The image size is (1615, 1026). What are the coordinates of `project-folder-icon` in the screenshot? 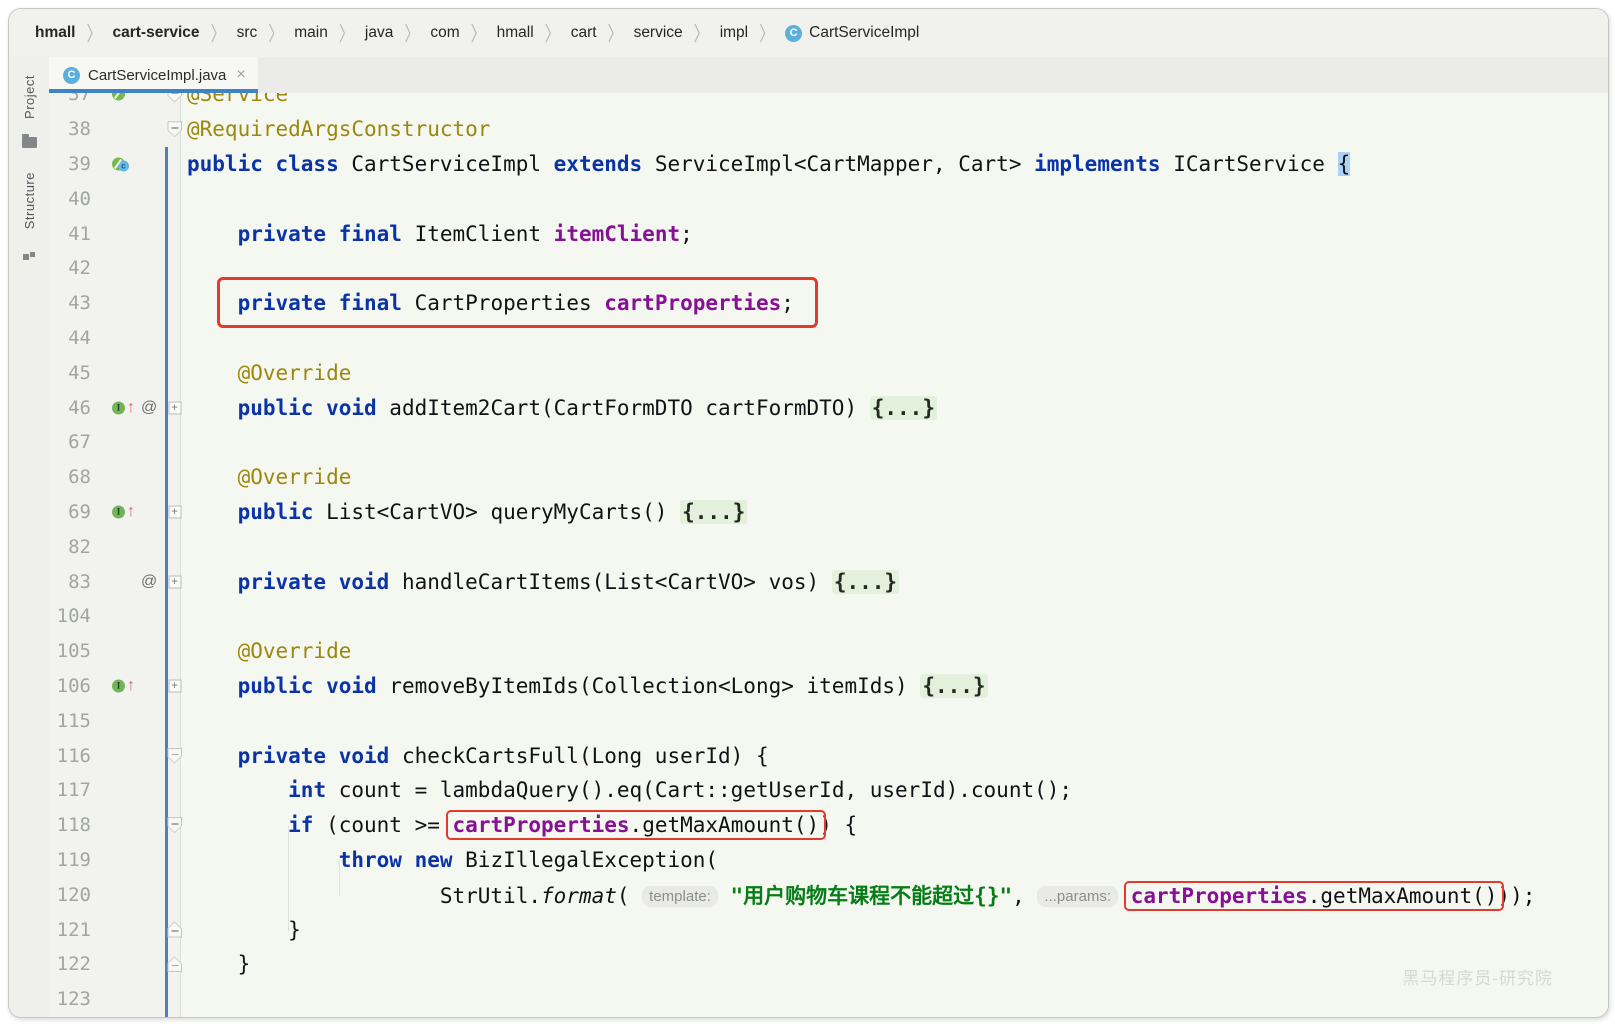 It's located at (29, 140).